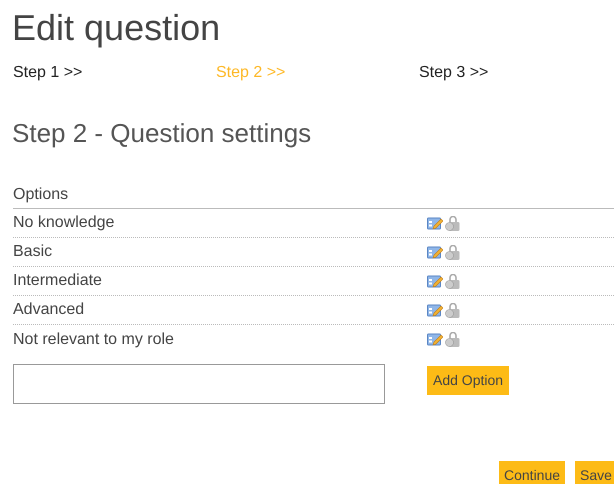 Image resolution: width=614 pixels, height=484 pixels. I want to click on page-title: Edit question, so click(116, 28).